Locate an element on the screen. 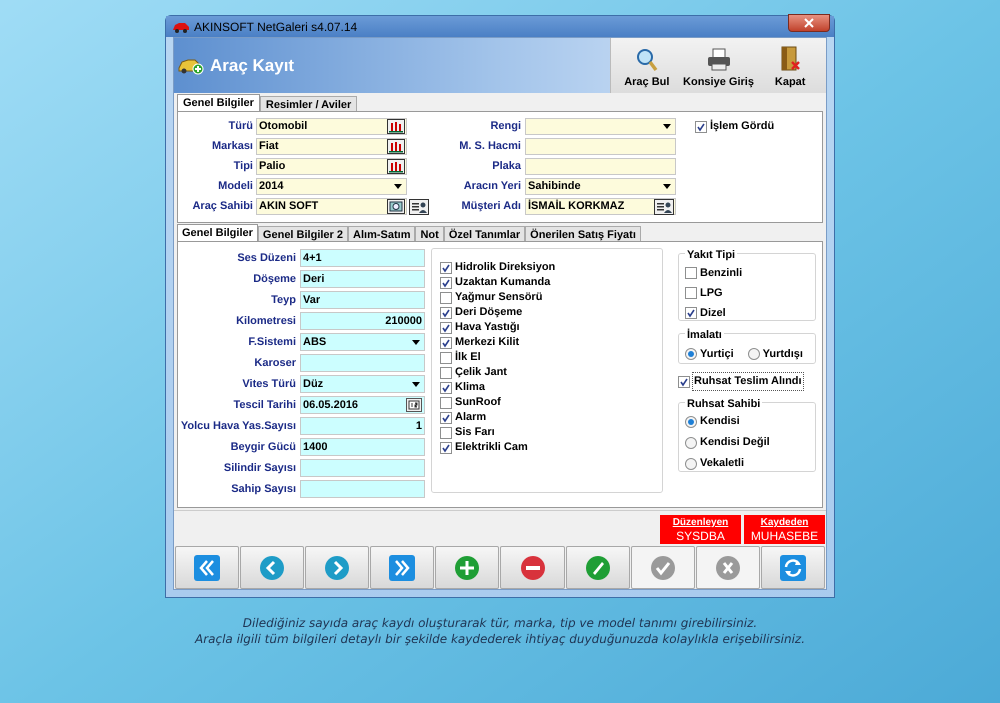  input-field: Var is located at coordinates (362, 300).